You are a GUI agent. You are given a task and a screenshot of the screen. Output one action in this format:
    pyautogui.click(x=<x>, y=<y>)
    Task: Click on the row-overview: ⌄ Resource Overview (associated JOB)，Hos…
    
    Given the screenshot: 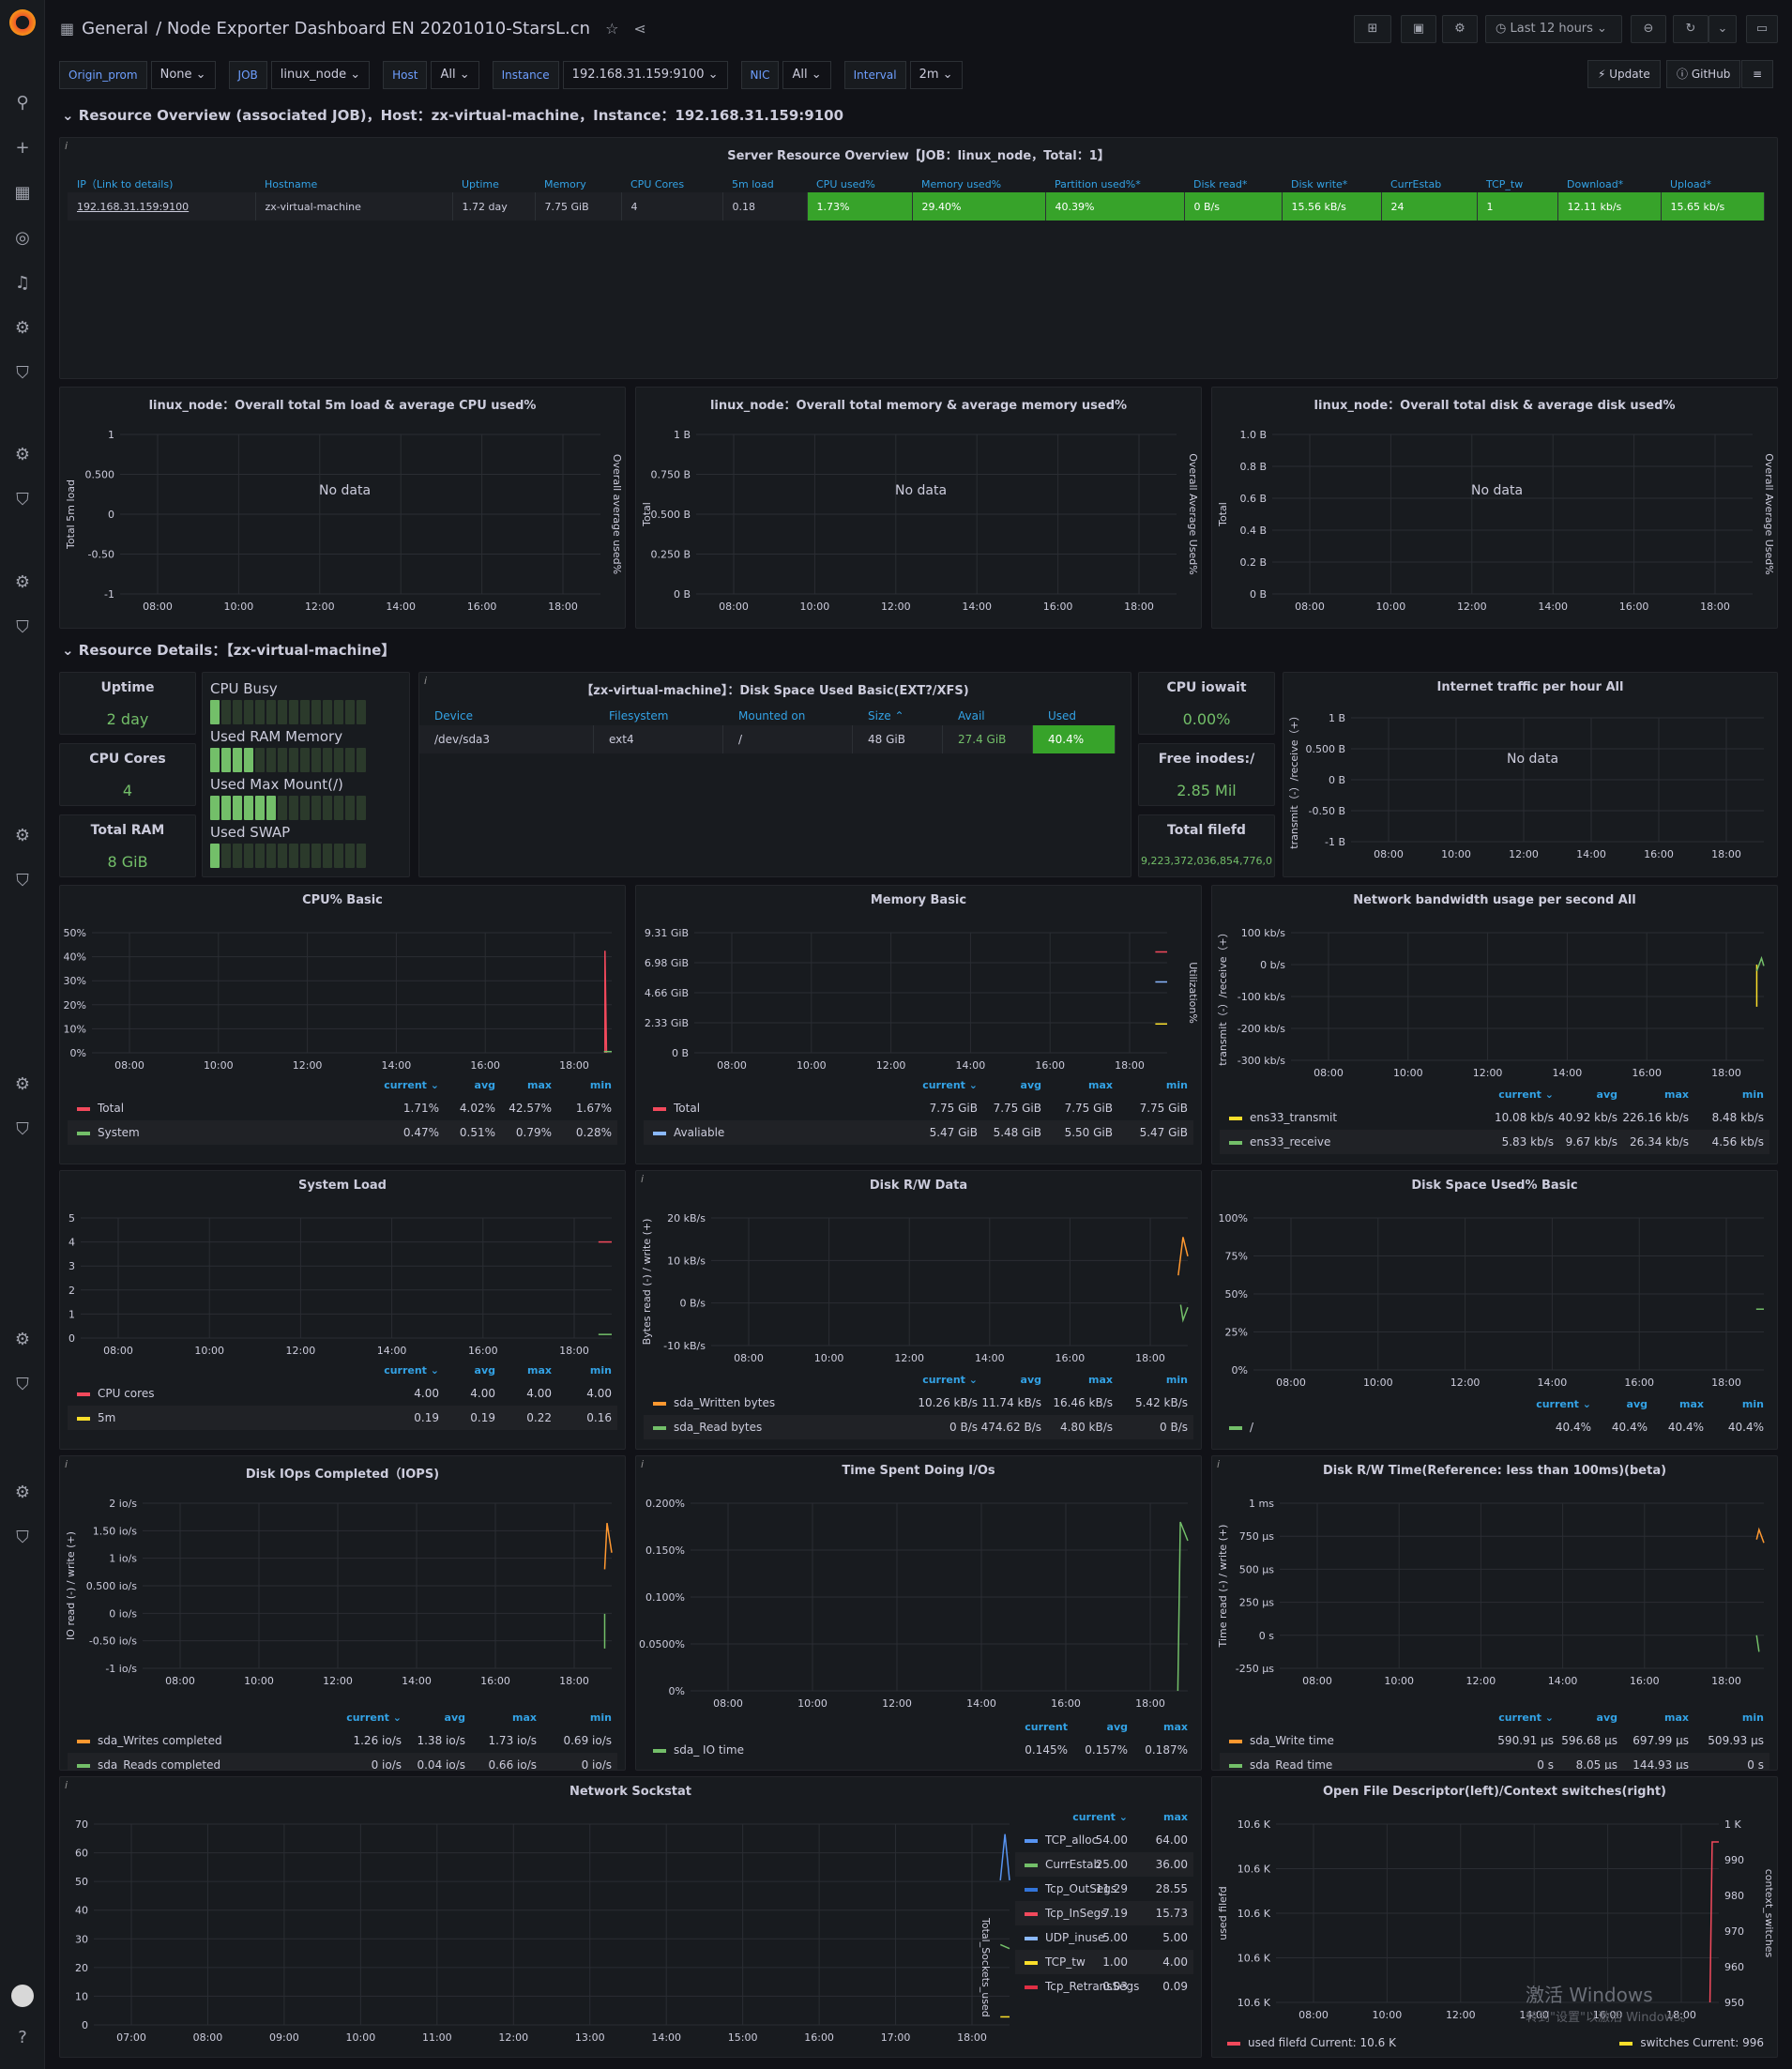 What is the action you would take?
    pyautogui.click(x=452, y=115)
    